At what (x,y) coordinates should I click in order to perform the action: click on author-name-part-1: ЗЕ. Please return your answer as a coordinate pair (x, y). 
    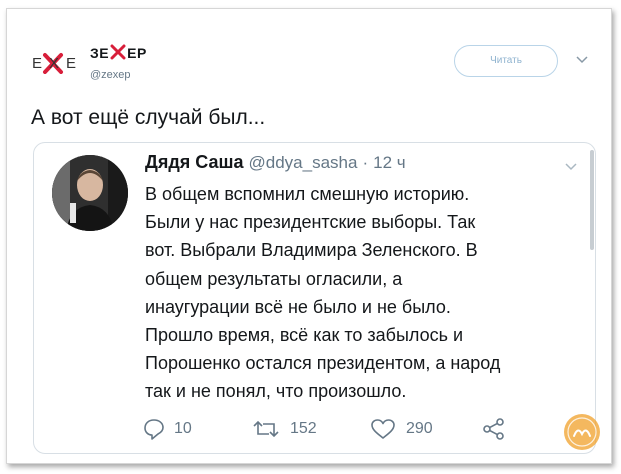
    Looking at the image, I should click on (100, 53).